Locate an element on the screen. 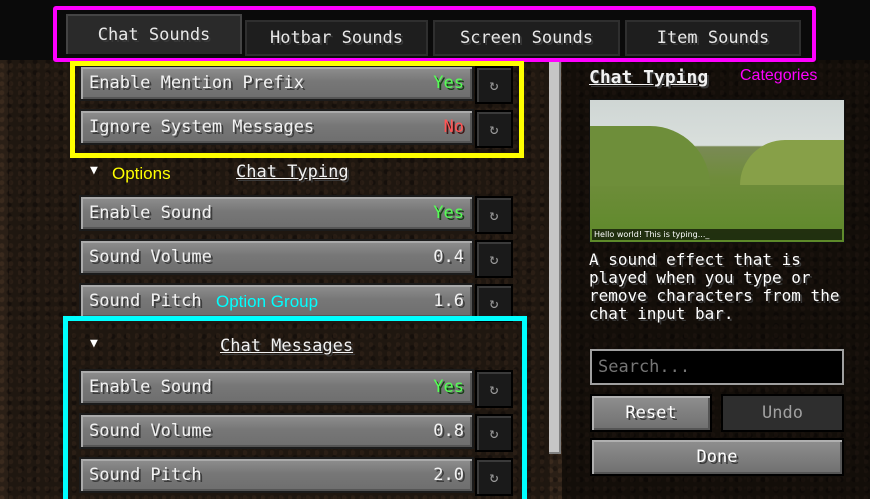  option-typing-sound-volume: Sound Volume 0.4 is located at coordinates (276, 257).